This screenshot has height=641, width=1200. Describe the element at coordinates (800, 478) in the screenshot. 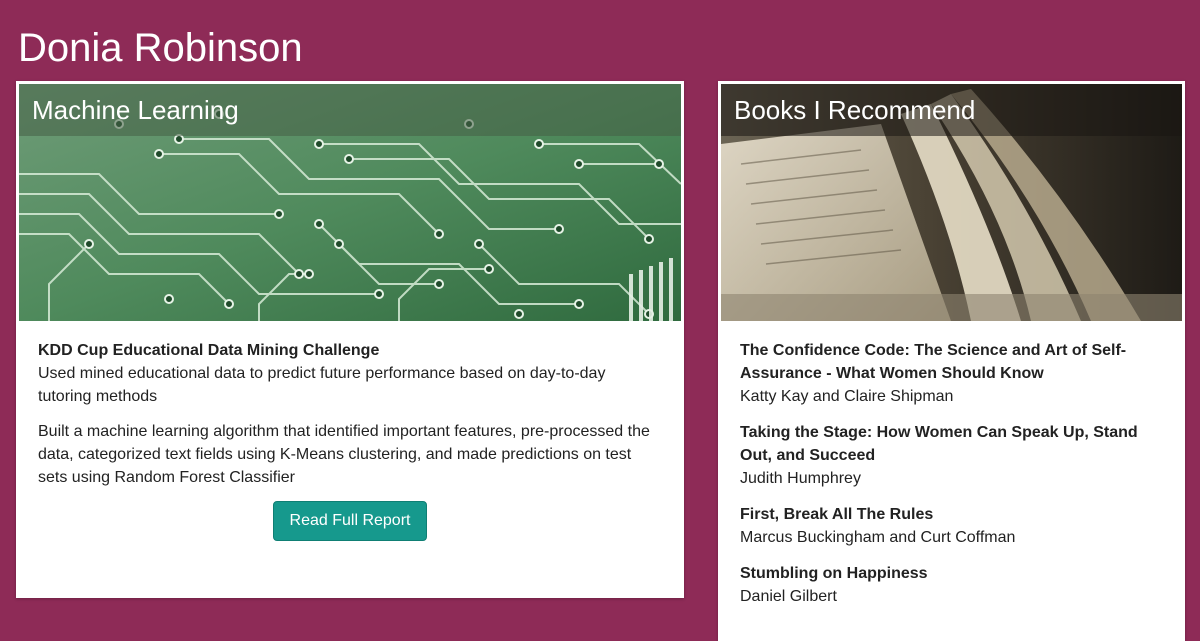

I see `book-author: Judith Humphrey` at that location.